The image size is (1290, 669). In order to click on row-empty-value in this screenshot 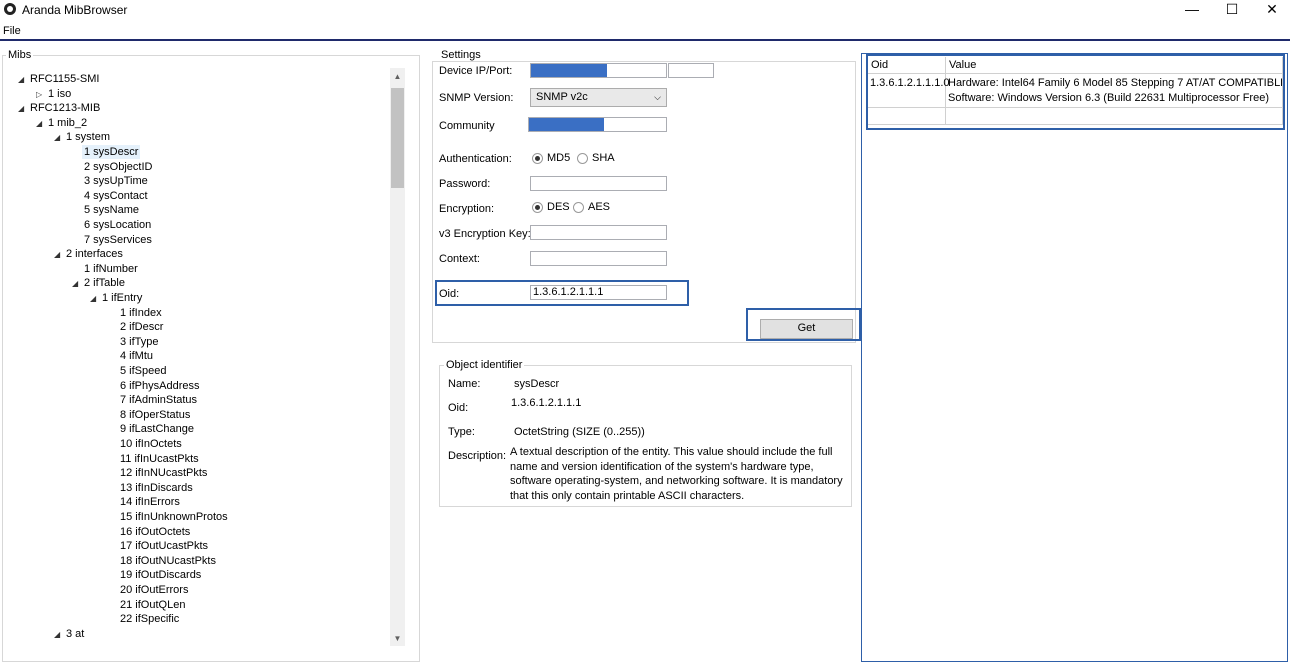, I will do `click(1114, 116)`.